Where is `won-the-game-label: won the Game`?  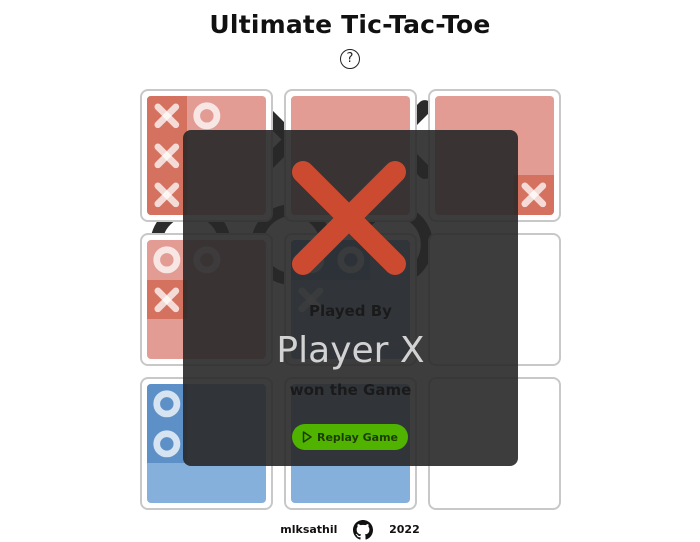 won-the-game-label: won the Game is located at coordinates (350, 390).